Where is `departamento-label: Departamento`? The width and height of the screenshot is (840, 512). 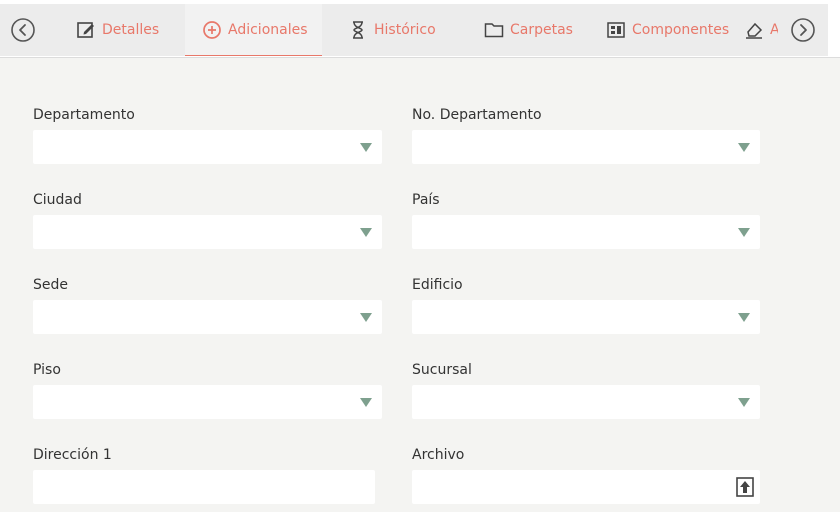
departamento-label: Departamento is located at coordinates (84, 115).